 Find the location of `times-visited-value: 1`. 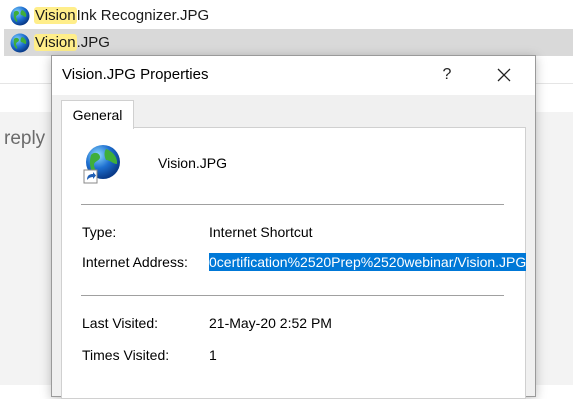

times-visited-value: 1 is located at coordinates (213, 355).